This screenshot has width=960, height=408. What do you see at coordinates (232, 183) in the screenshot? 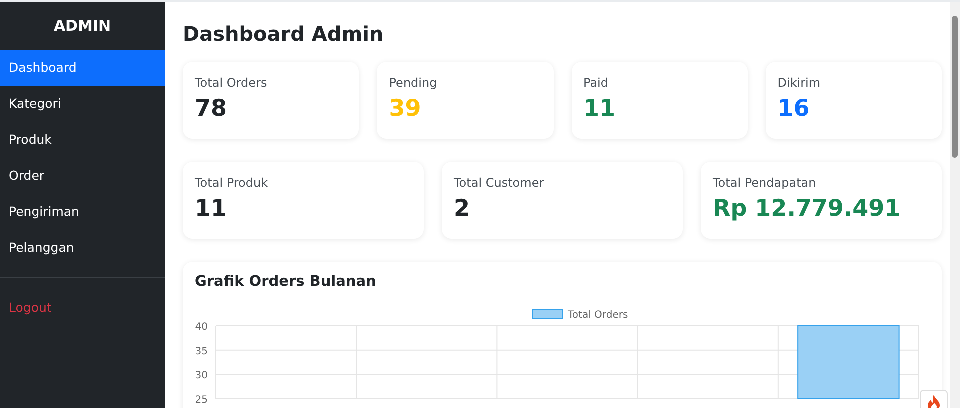
I see `stat-label: Total Produk` at bounding box center [232, 183].